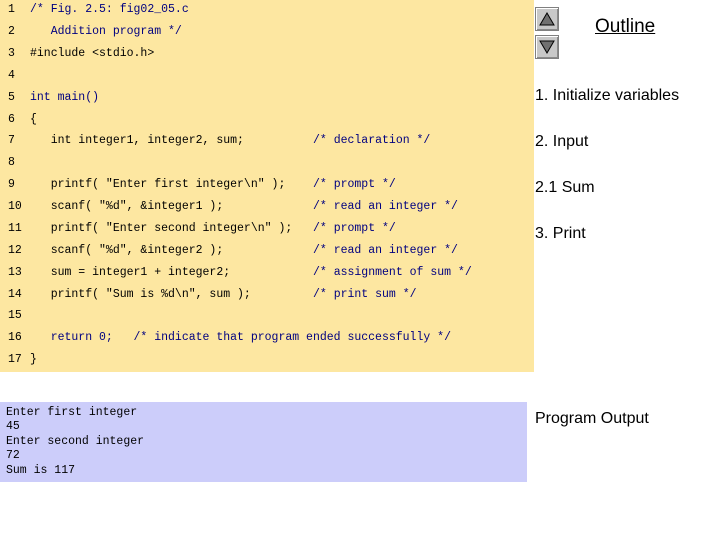 This screenshot has width=720, height=540. I want to click on scroll-down-button, so click(547, 47).